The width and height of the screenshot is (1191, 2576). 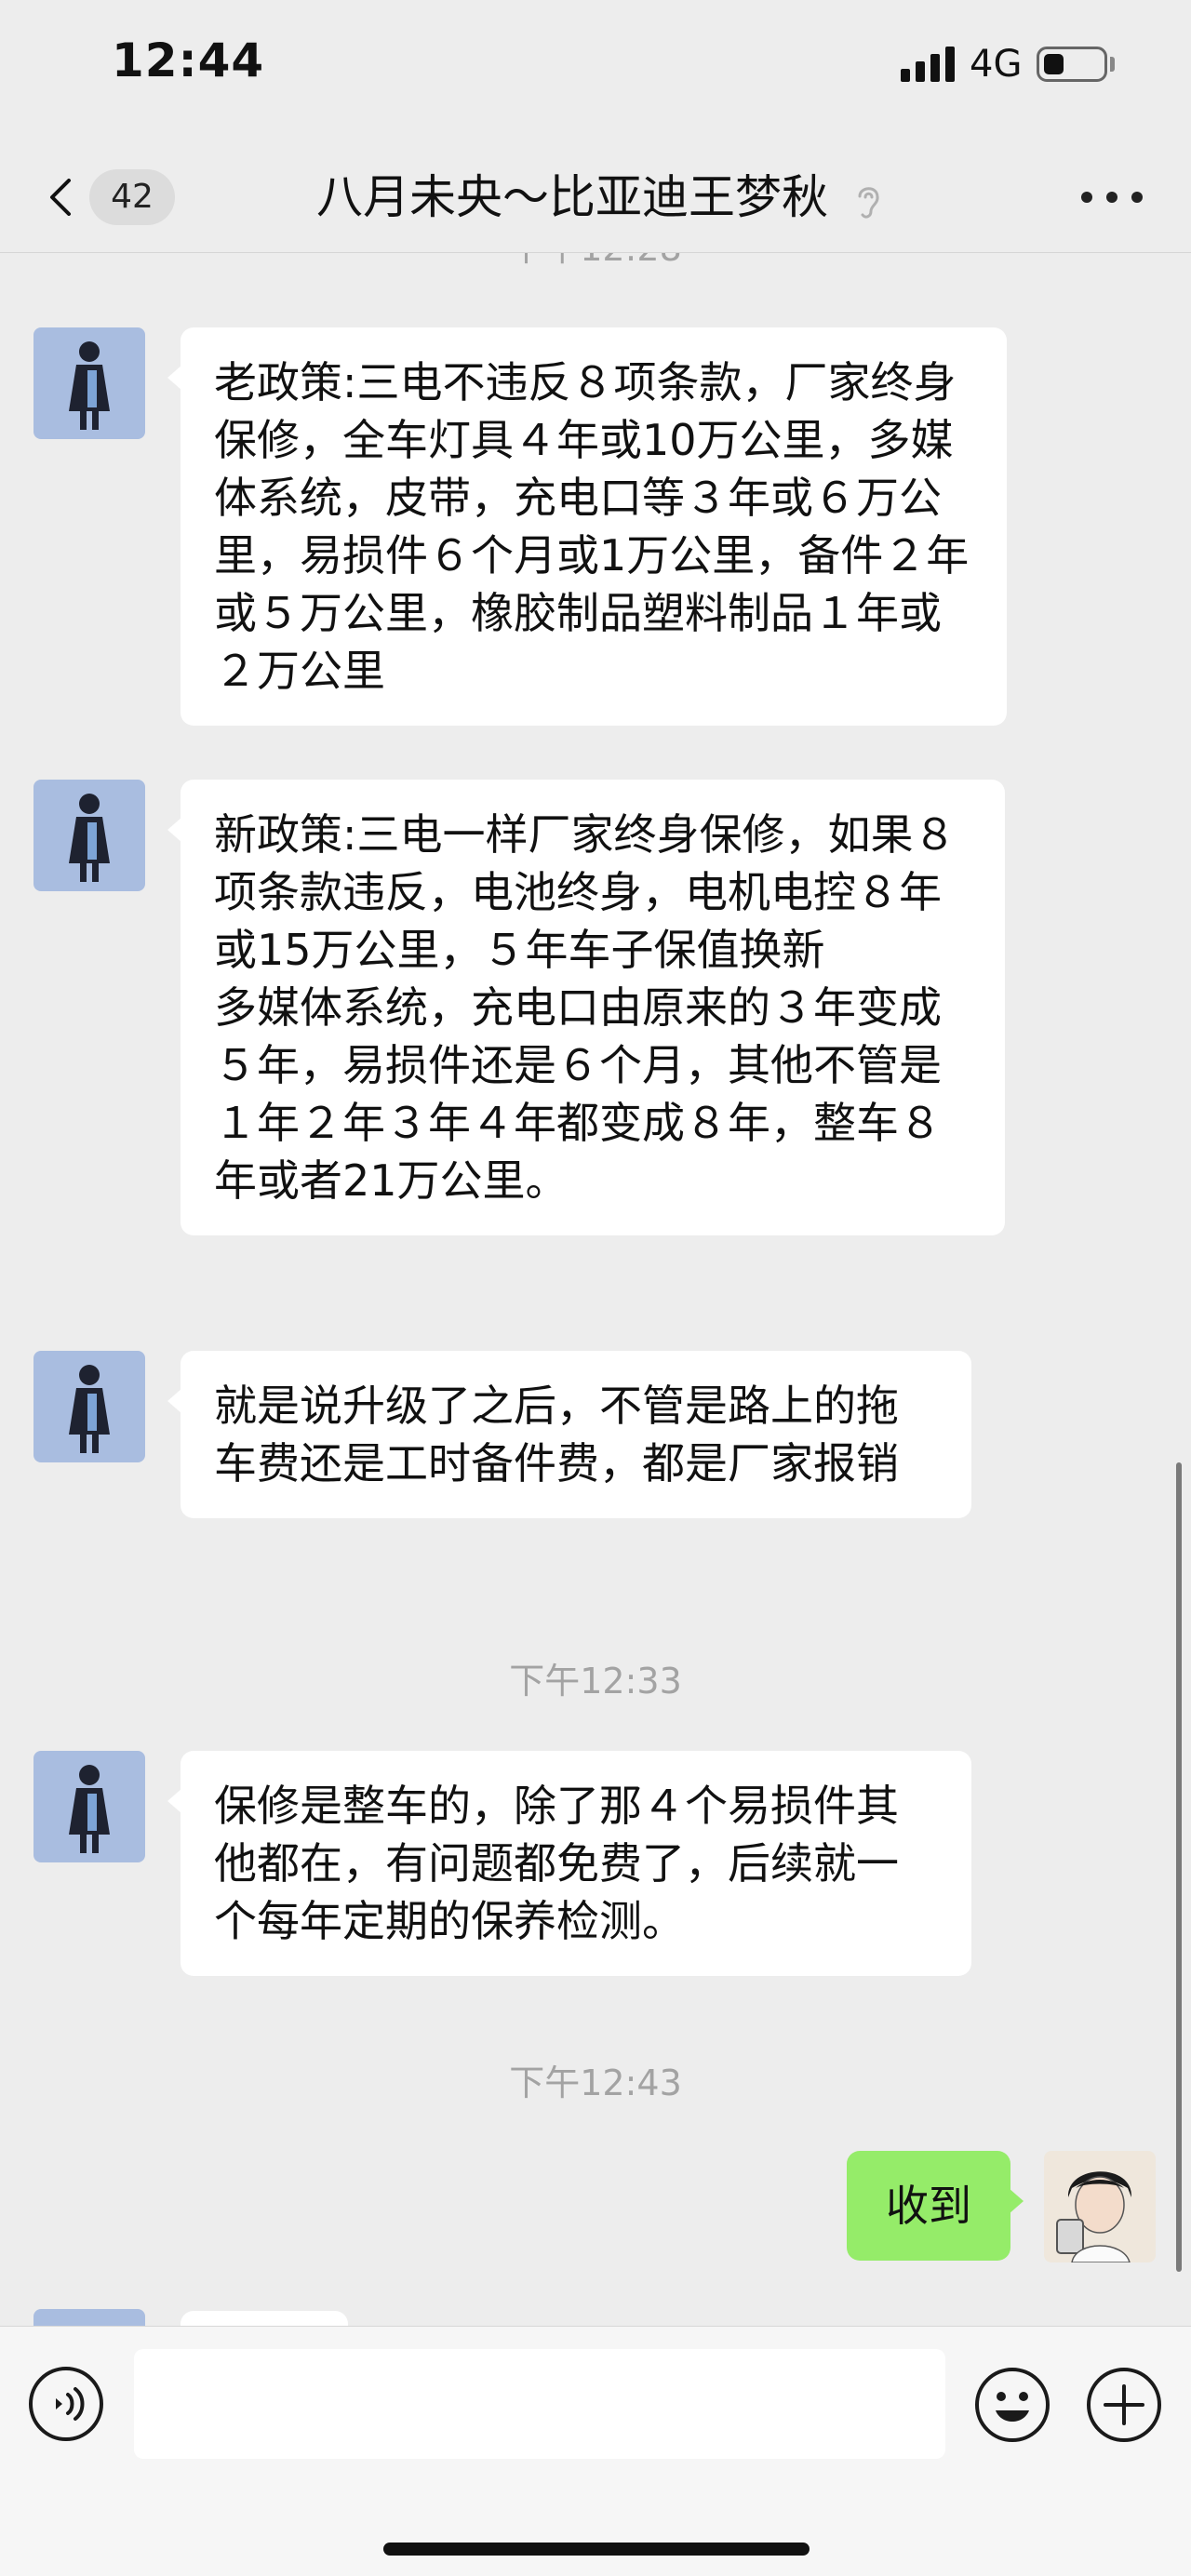 What do you see at coordinates (1179, 1867) in the screenshot?
I see `scrollbar` at bounding box center [1179, 1867].